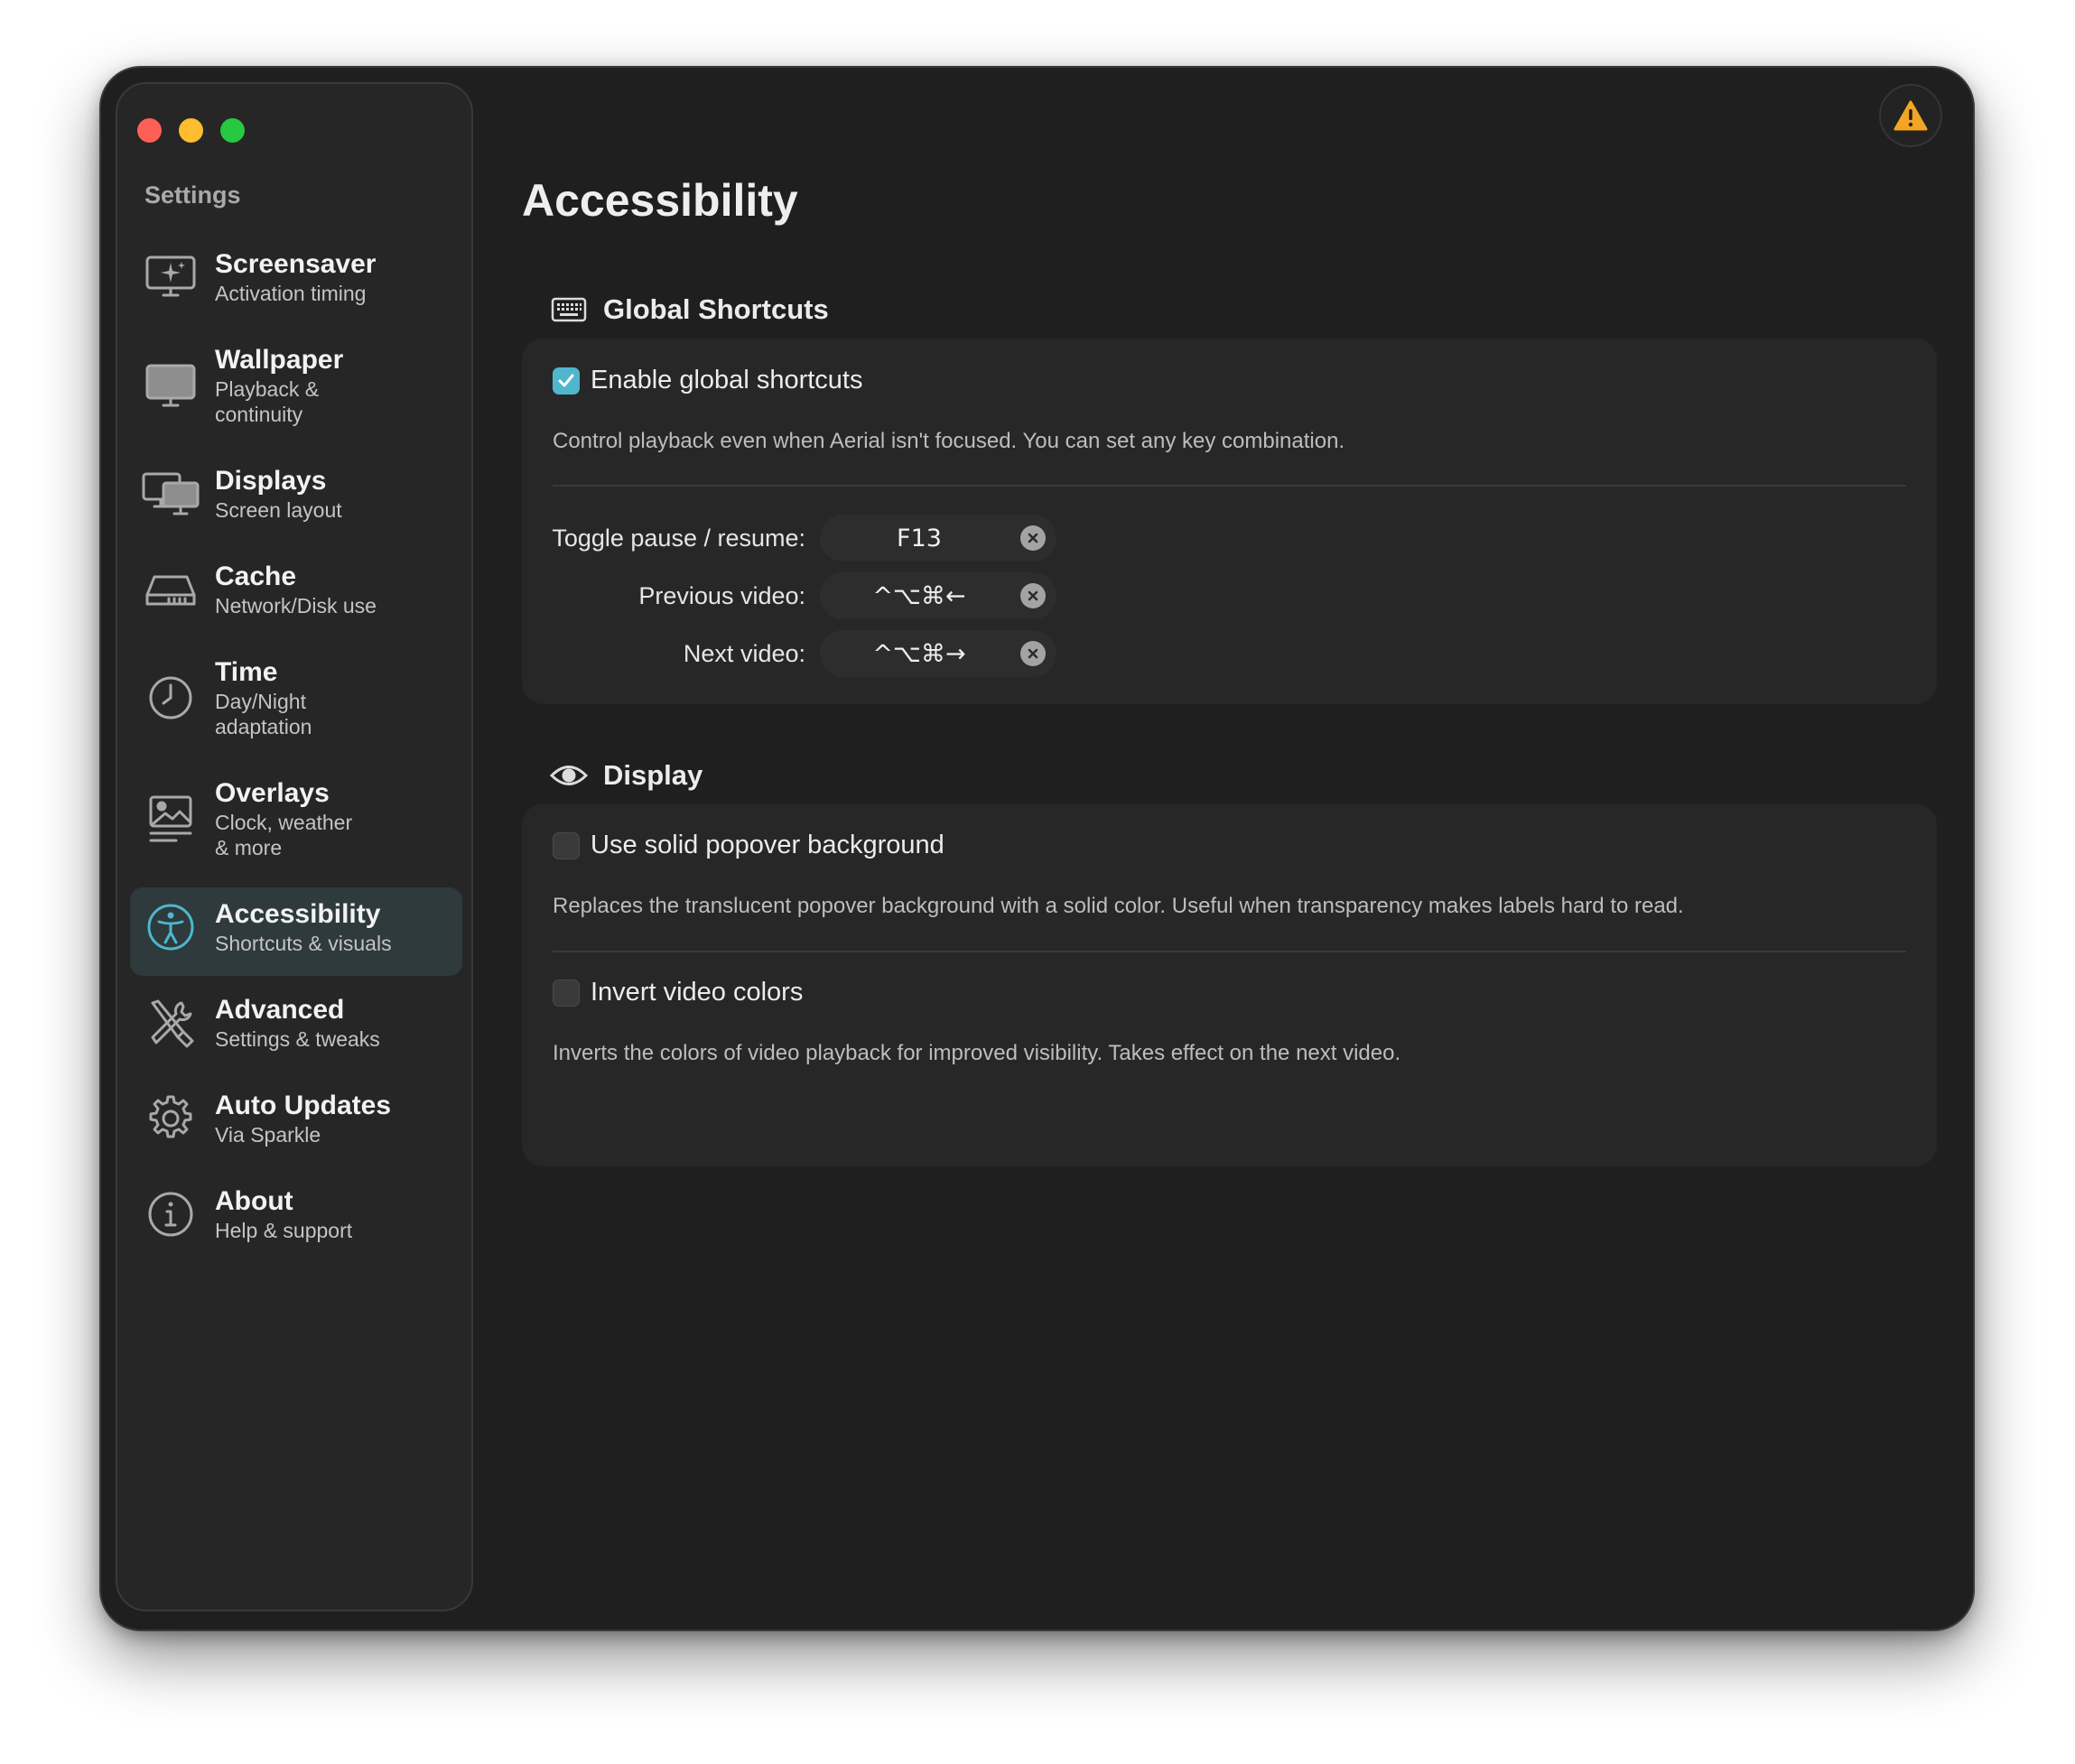  Describe the element at coordinates (170, 385) in the screenshot. I see `monitor-icon` at that location.